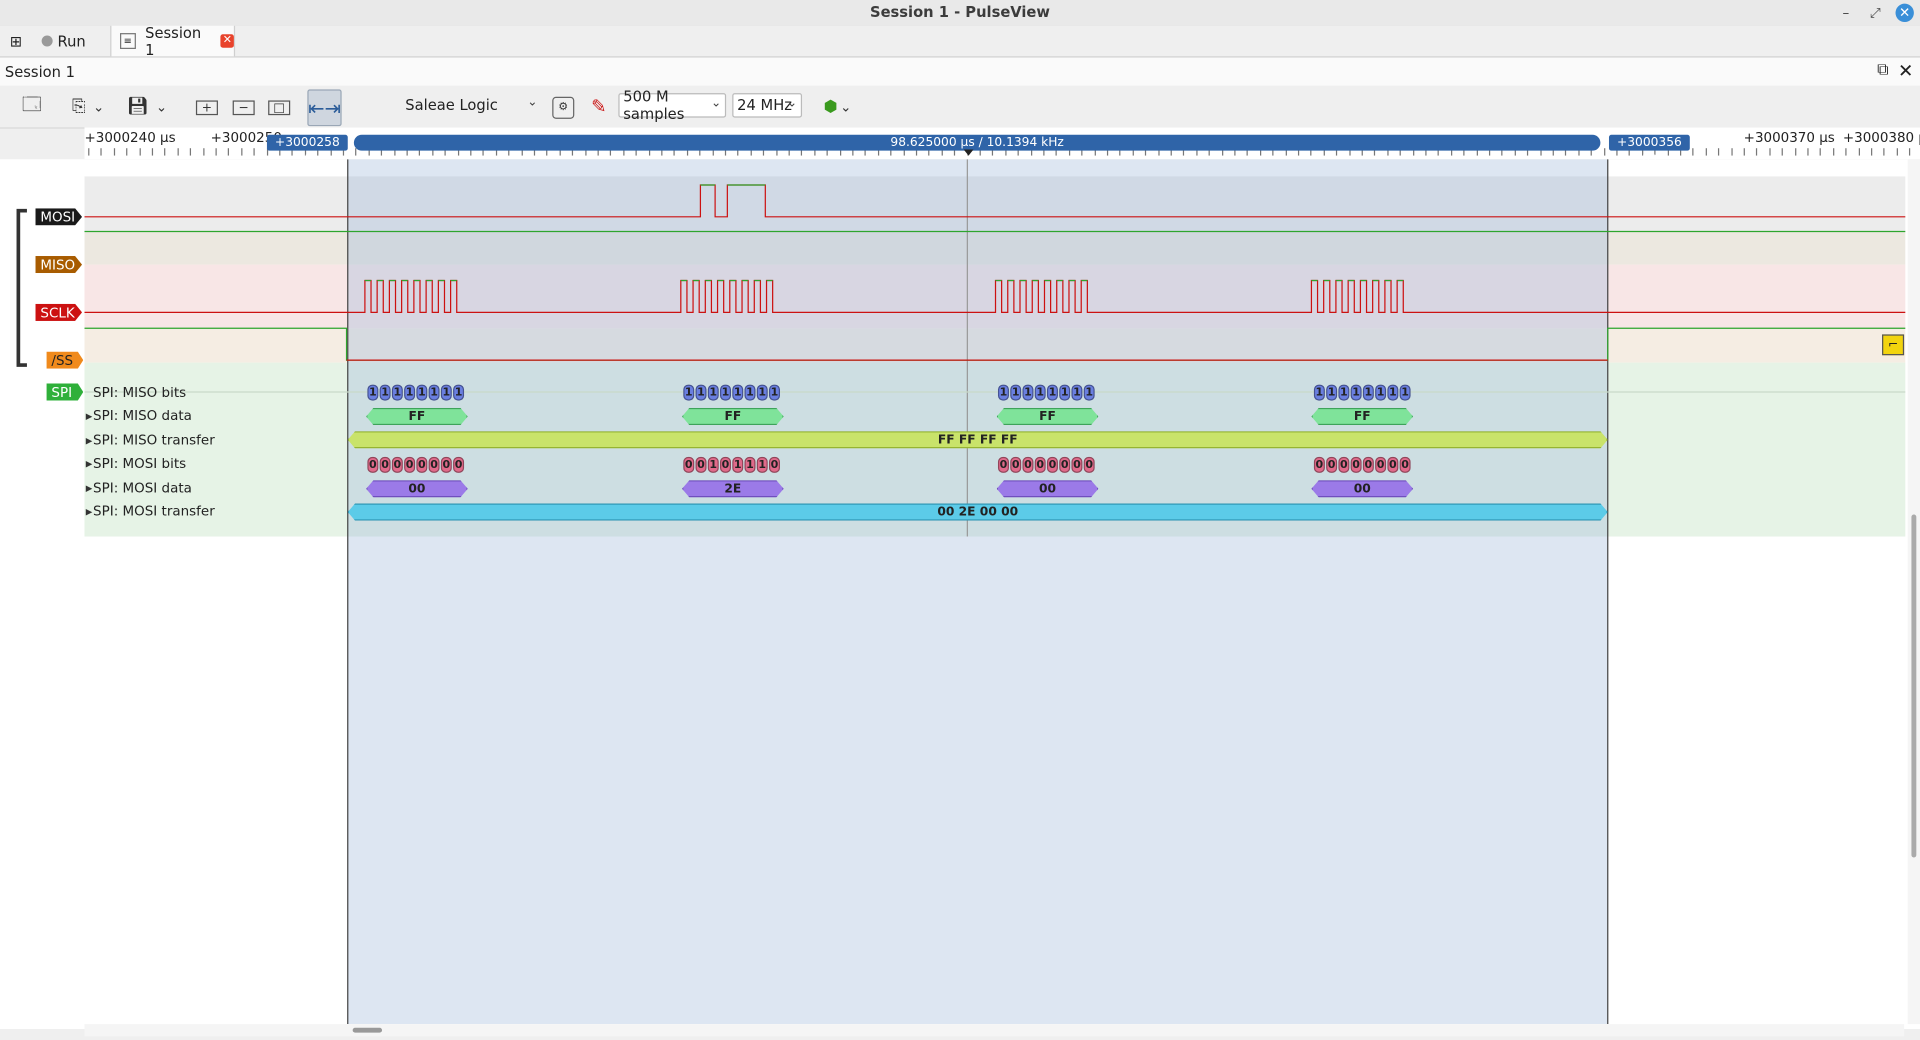 The image size is (1920, 1040). Describe the element at coordinates (960, 12) in the screenshot. I see `window-title: Session 1 - PulseView` at that location.